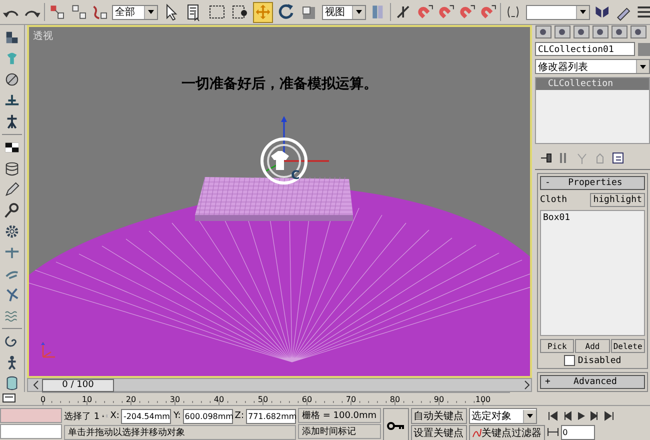  What do you see at coordinates (619, 32) in the screenshot?
I see `display-tab-icon` at bounding box center [619, 32].